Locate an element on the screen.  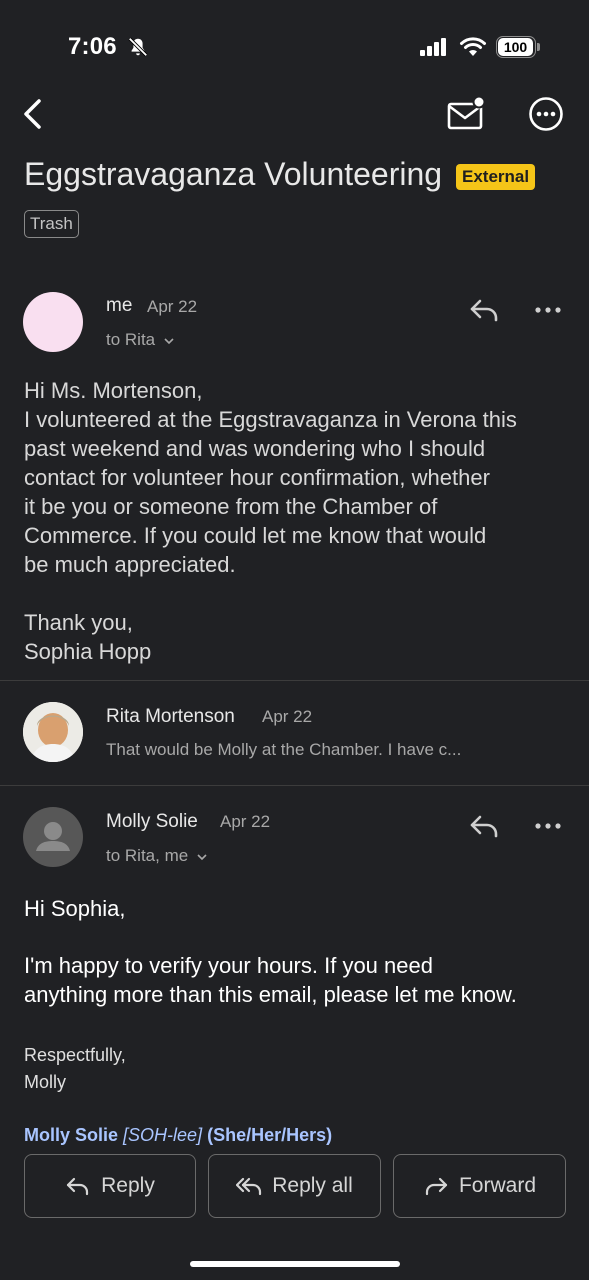
folder-label-chip: Trash is located at coordinates (51, 224).